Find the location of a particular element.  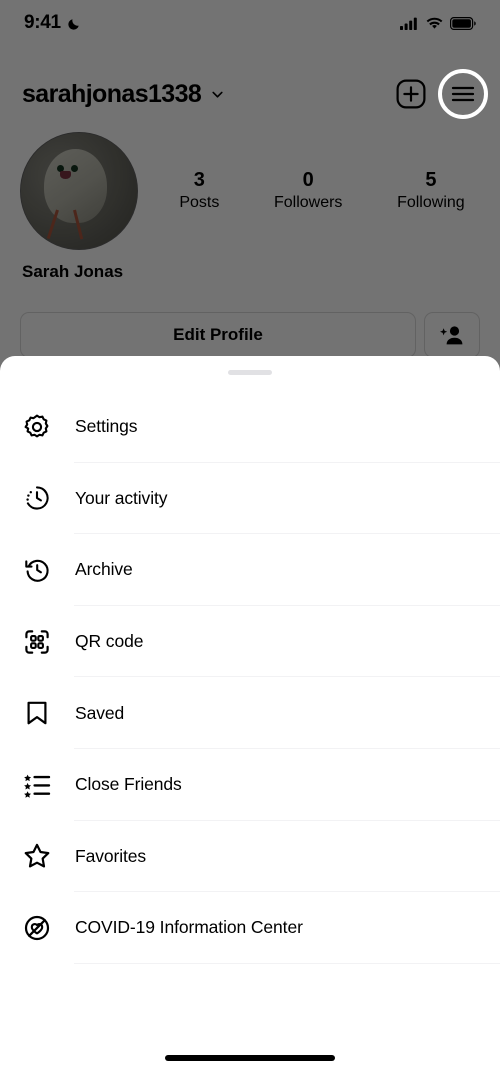

menu-item-settings: Settings is located at coordinates (250, 427).